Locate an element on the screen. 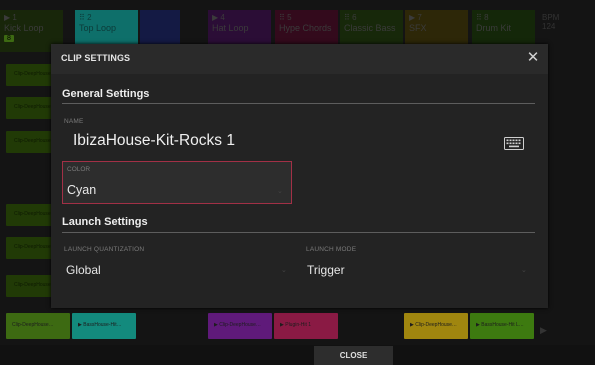 The height and width of the screenshot is (365, 595). track-number: ⠿ 2 is located at coordinates (85, 17).